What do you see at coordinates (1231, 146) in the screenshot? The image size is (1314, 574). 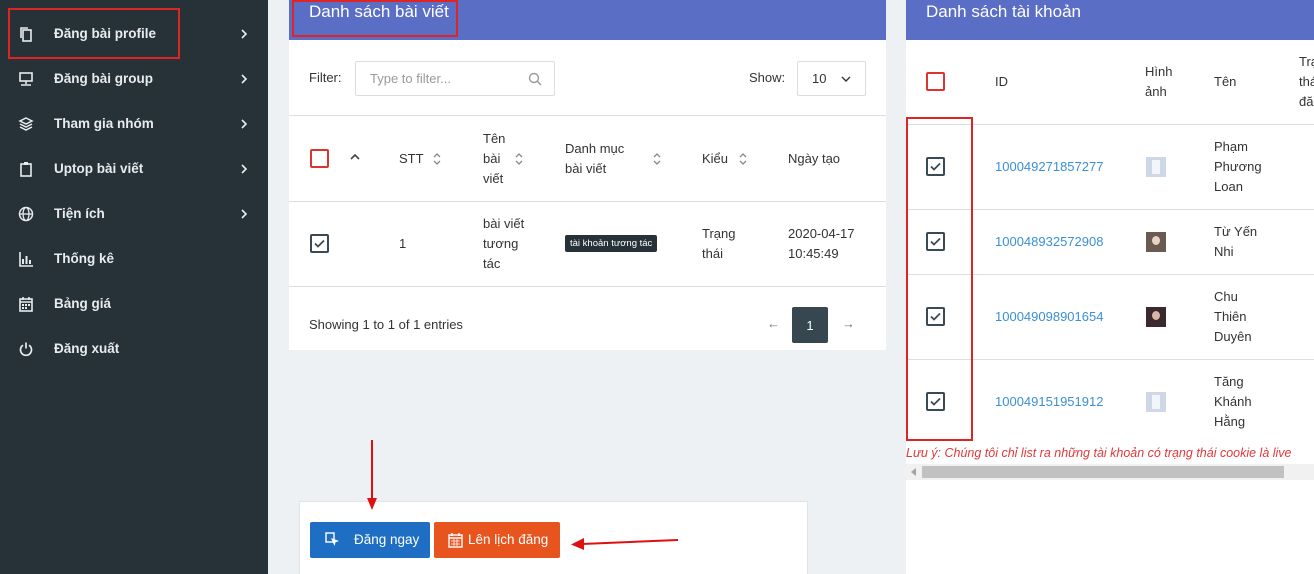 I see `account-name: Phạm` at bounding box center [1231, 146].